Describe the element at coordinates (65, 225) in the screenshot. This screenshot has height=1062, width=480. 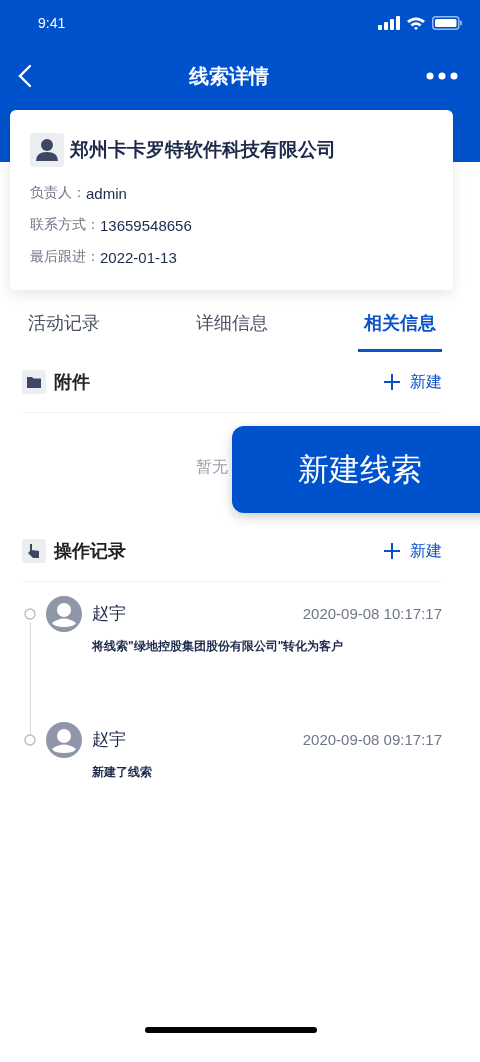
I see `field-label: 联系方式：` at that location.